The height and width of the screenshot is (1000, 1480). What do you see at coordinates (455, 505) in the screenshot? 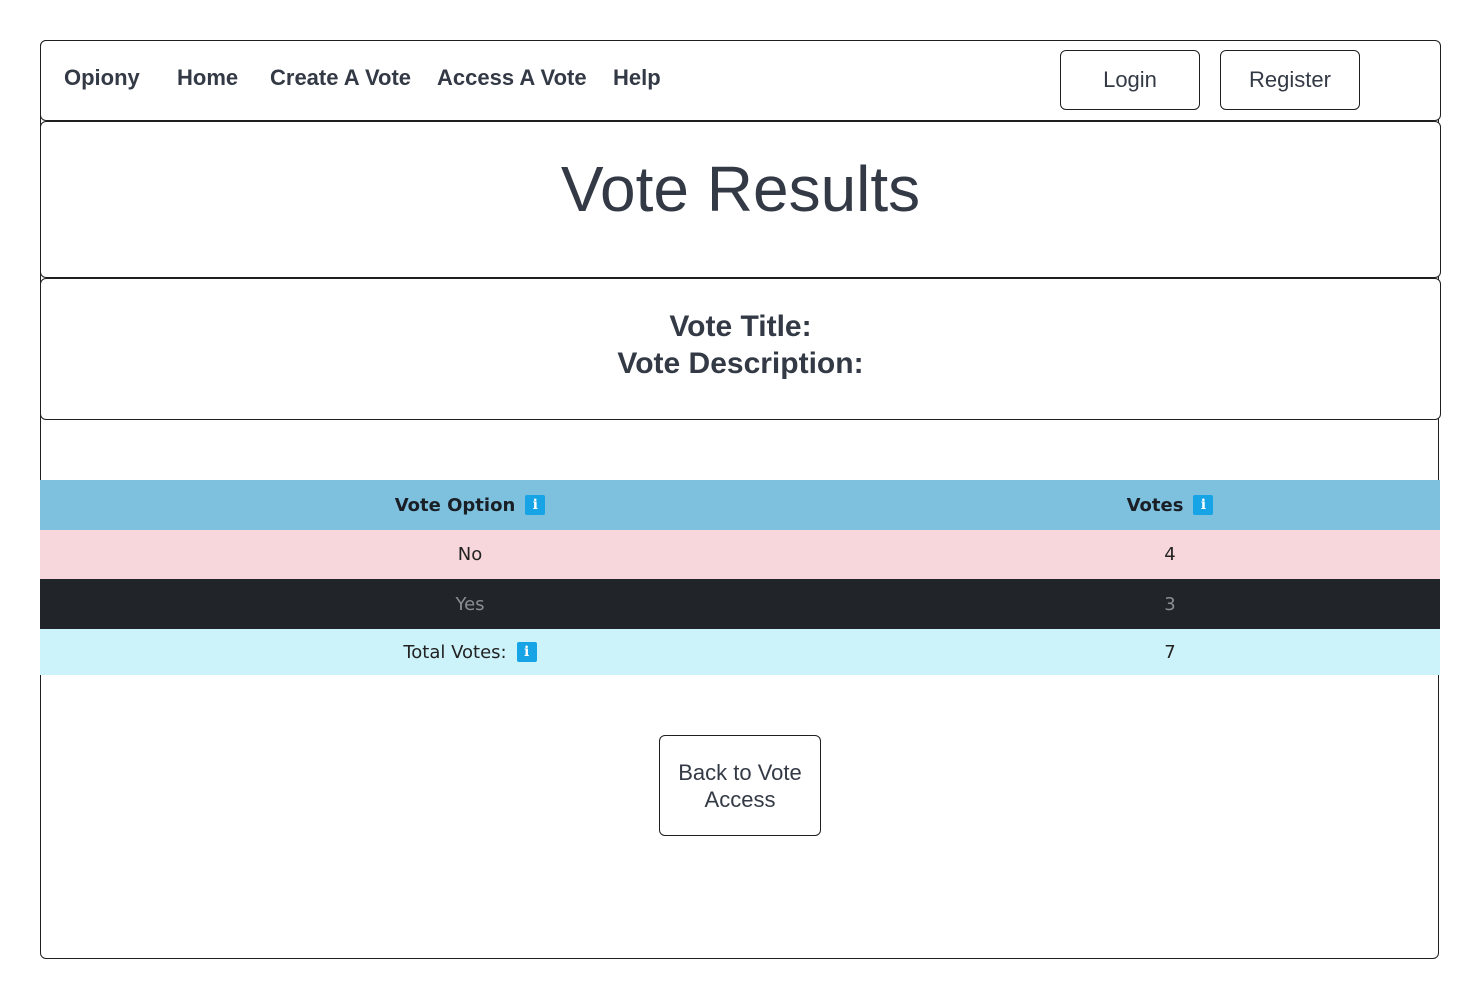
I see `column-header-label: Vote Option` at bounding box center [455, 505].